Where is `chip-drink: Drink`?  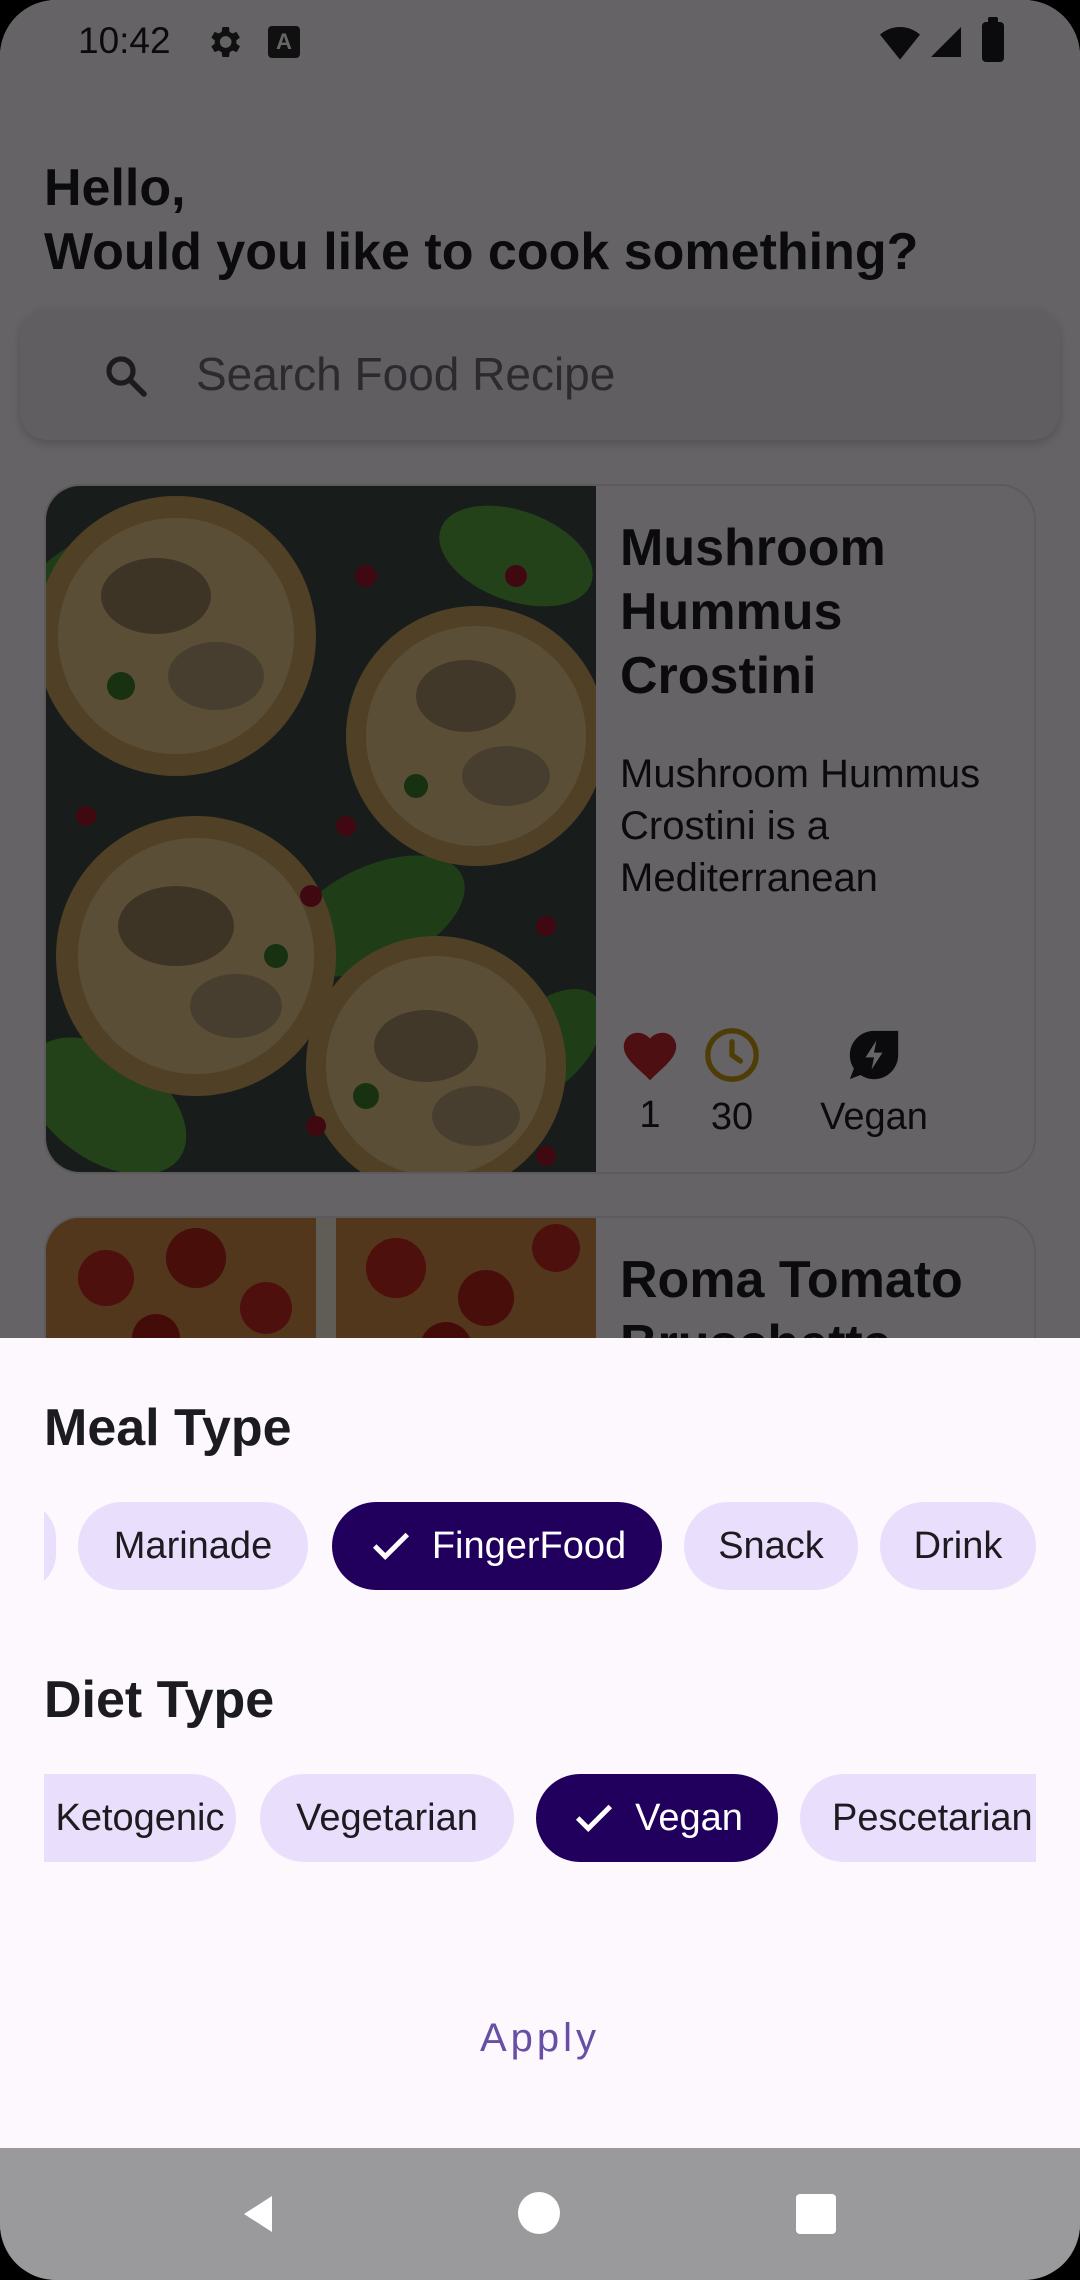 chip-drink: Drink is located at coordinates (958, 1546).